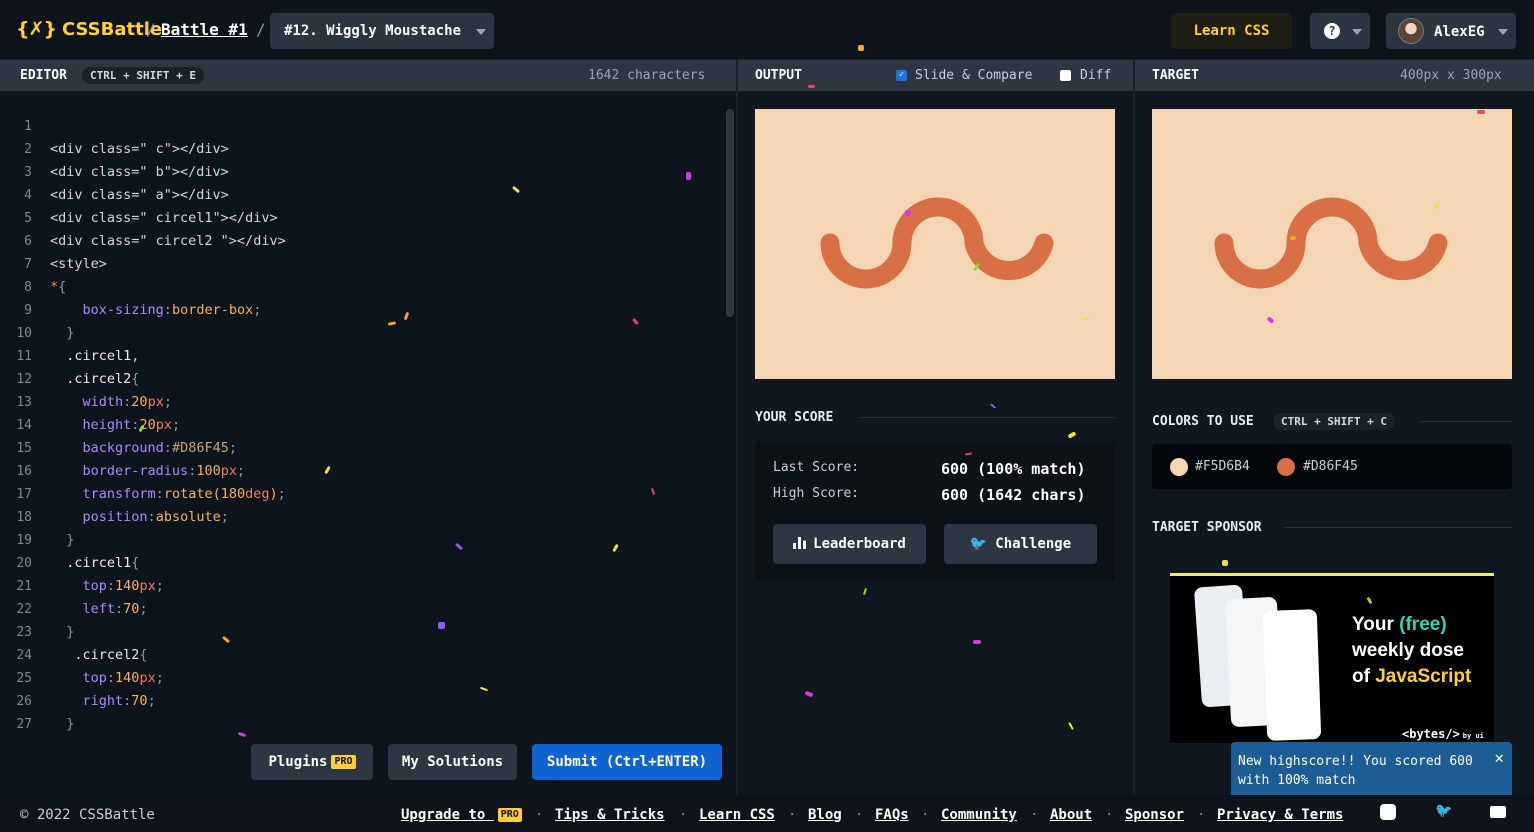  I want to click on colors-title: COLORS TO USE, so click(1203, 421).